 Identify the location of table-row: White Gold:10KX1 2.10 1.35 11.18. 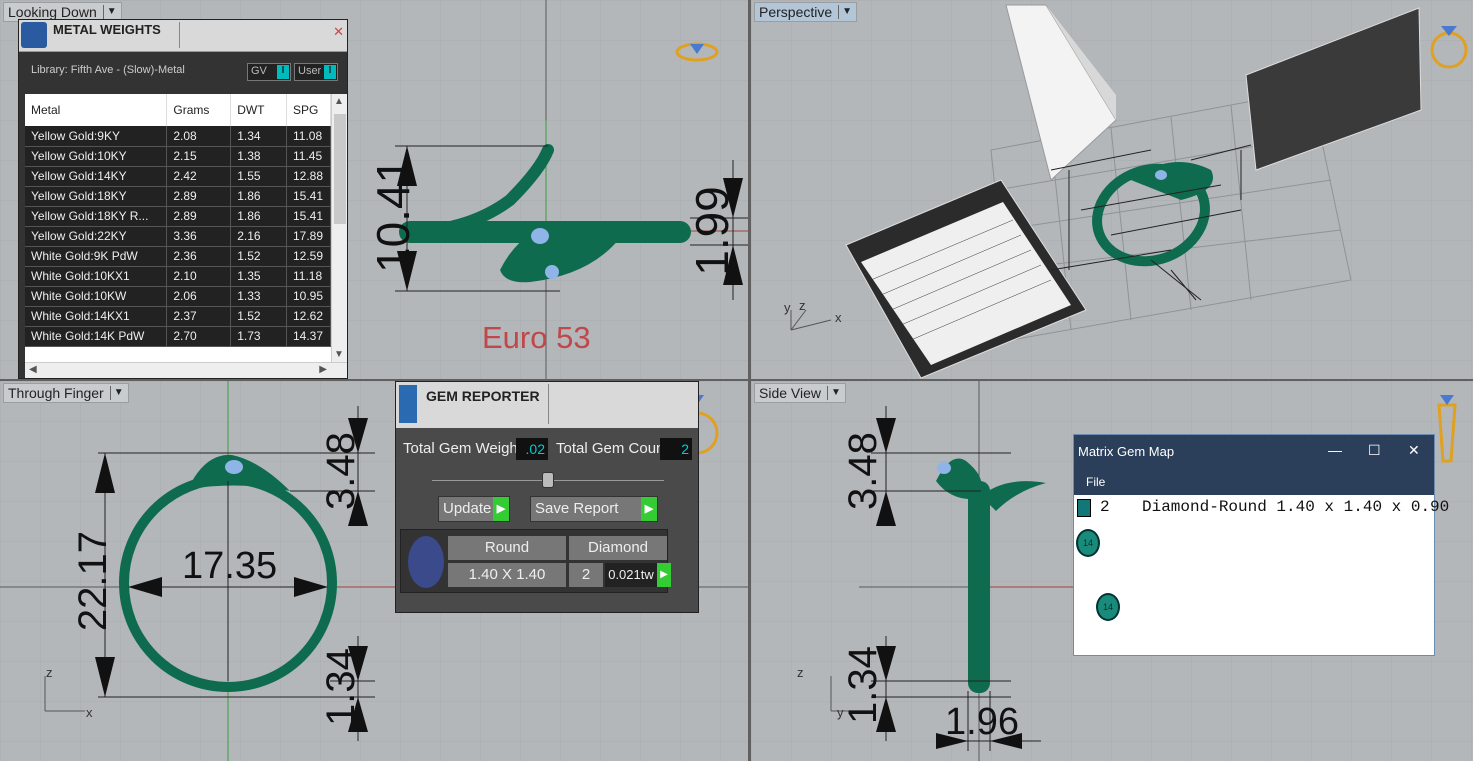
(178, 276).